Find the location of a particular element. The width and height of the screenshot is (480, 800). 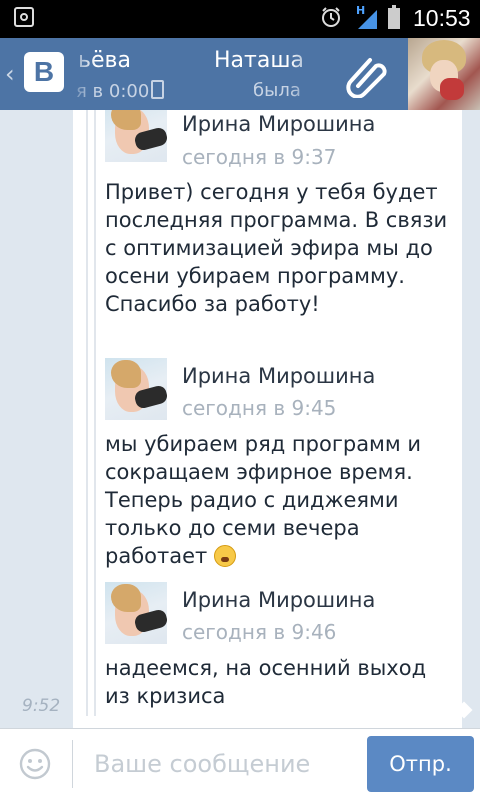

message-date: сегодня в 9:37 is located at coordinates (259, 157).